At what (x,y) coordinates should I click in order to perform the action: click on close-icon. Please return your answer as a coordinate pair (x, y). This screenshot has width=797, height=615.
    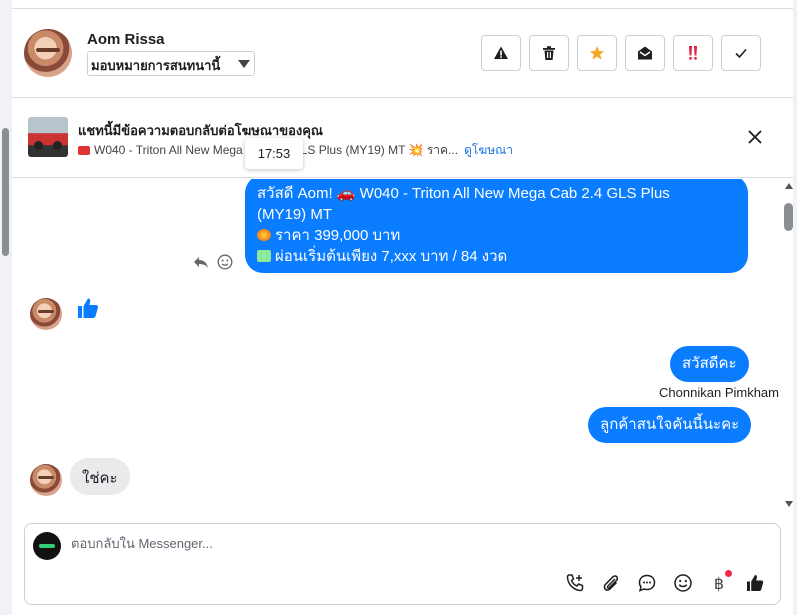
    Looking at the image, I should click on (755, 137).